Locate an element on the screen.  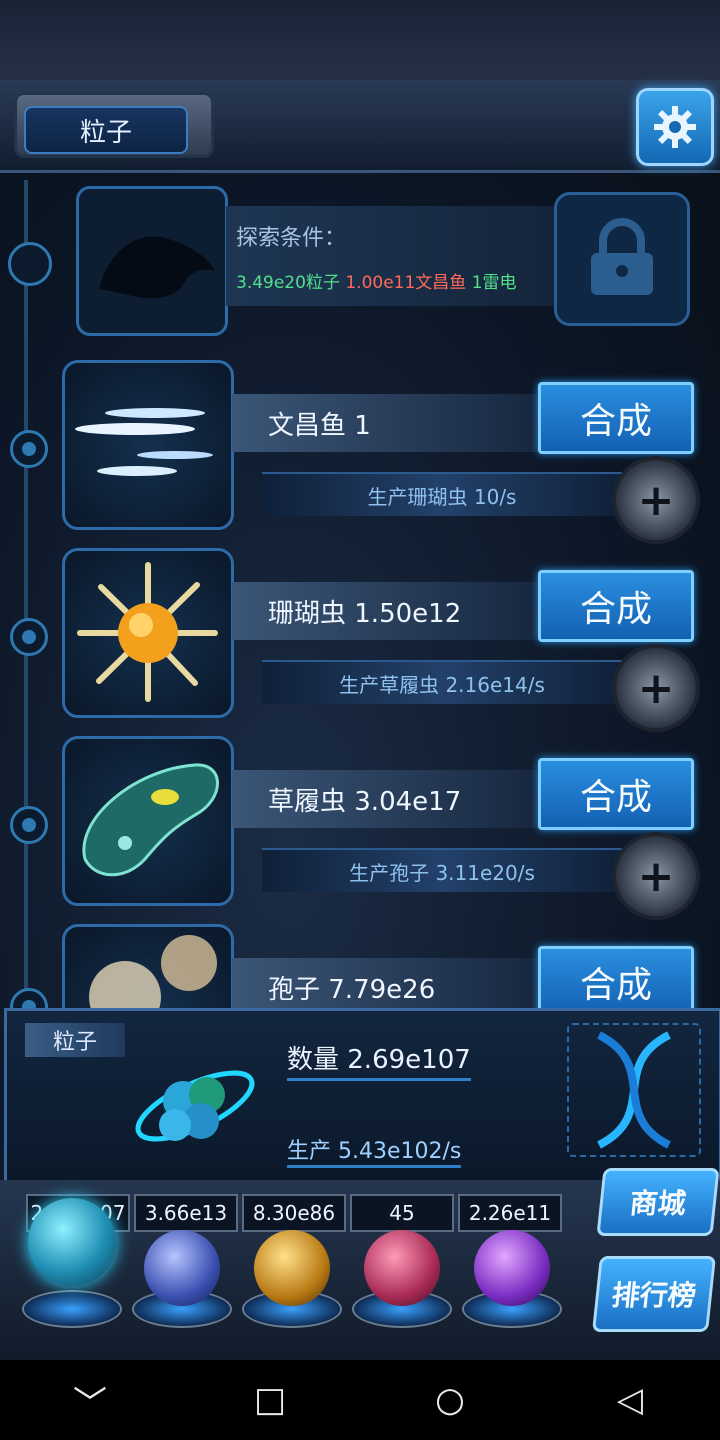
particle-orb-icon is located at coordinates (72, 1242).